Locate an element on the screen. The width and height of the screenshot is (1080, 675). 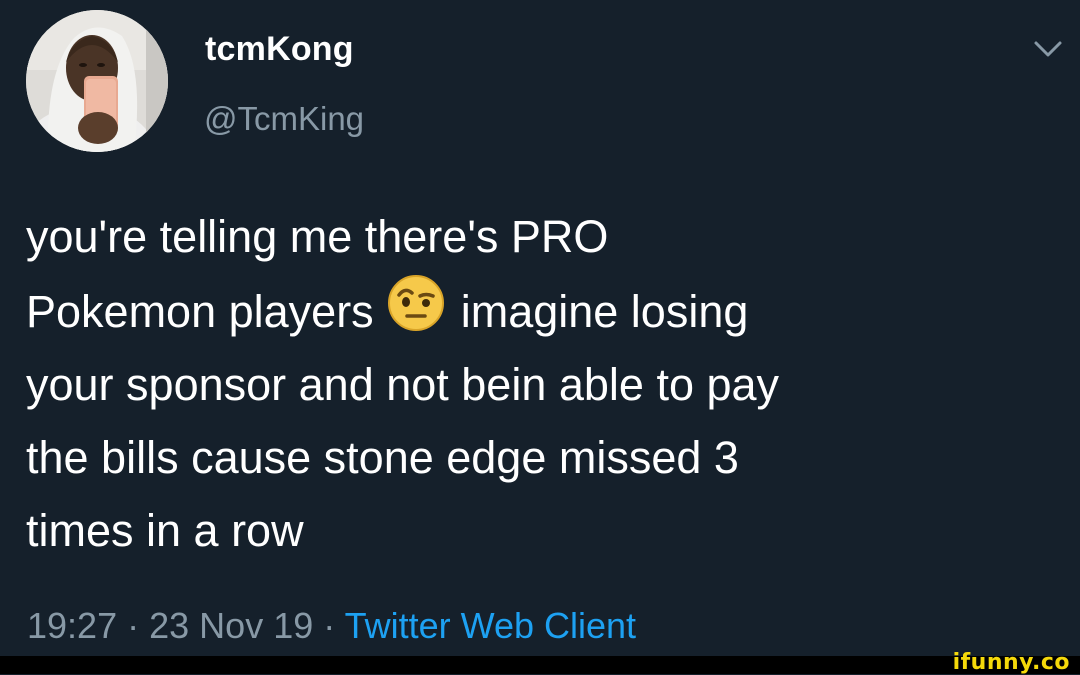
tweet-line: times in a row is located at coordinates (165, 530).